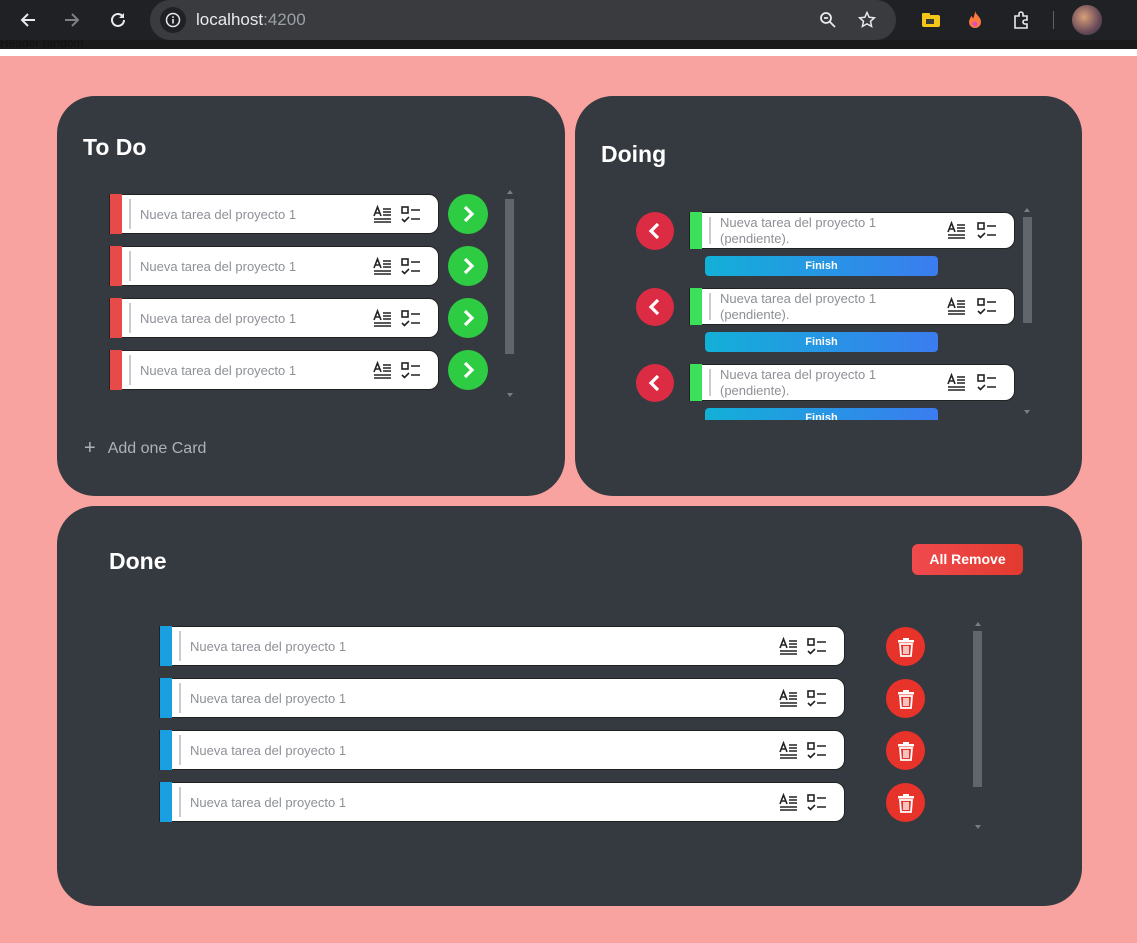 The image size is (1137, 943). I want to click on profile-avatar, so click(1087, 20).